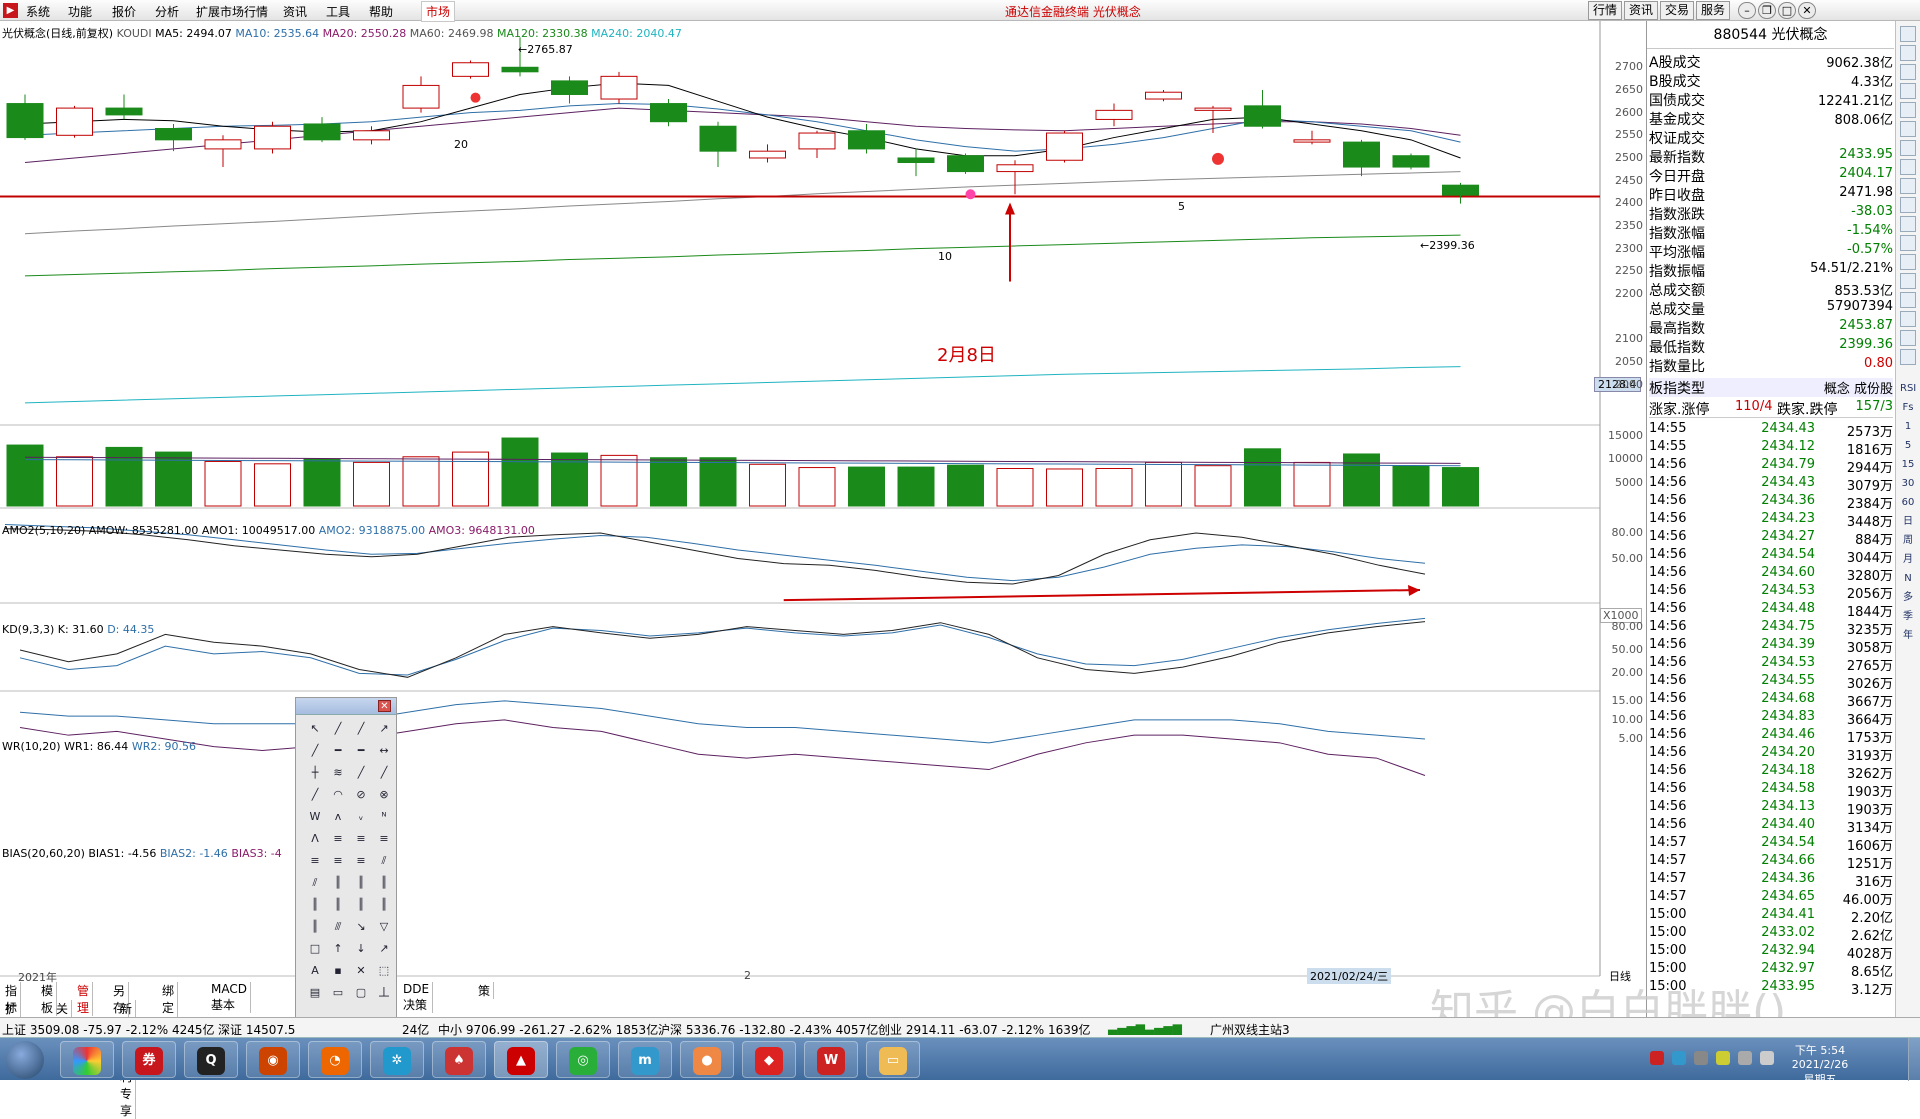 The height and width of the screenshot is (1119, 1920). Describe the element at coordinates (521, 1059) in the screenshot. I see `taskbar-app-8: ▲` at that location.